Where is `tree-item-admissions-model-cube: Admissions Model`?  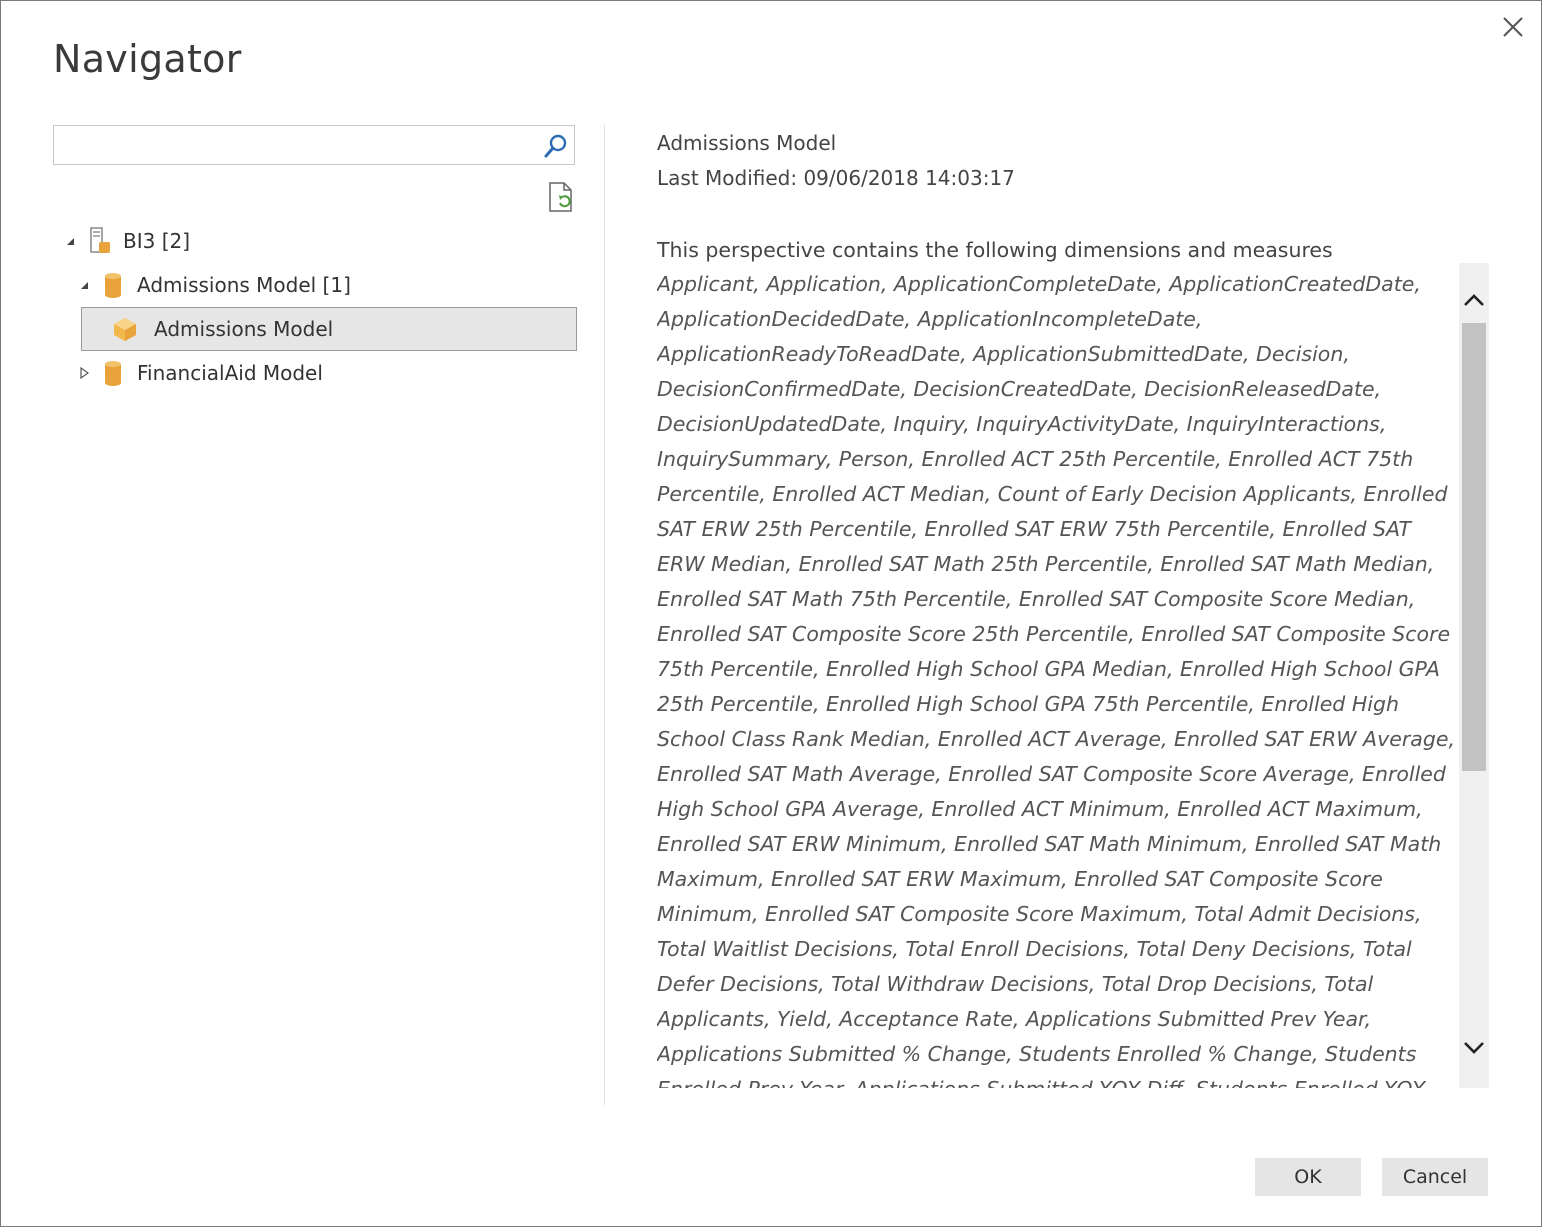 tree-item-admissions-model-cube: Admissions Model is located at coordinates (329, 329).